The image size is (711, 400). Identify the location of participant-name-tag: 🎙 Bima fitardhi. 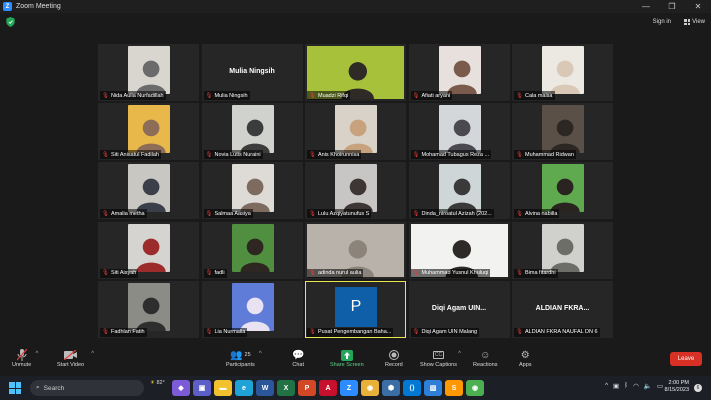
(536, 273).